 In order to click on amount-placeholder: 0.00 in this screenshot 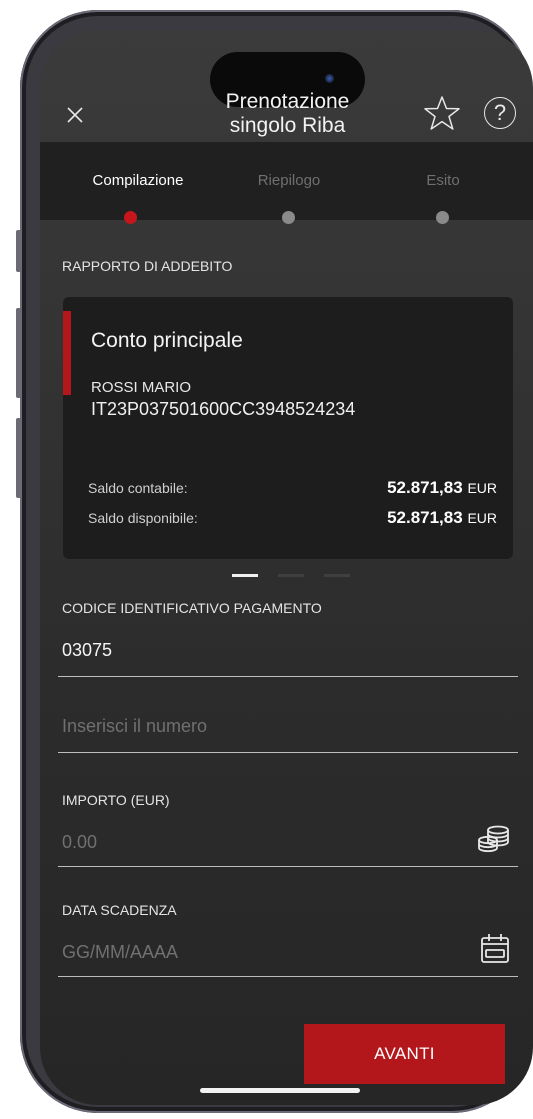, I will do `click(80, 842)`.